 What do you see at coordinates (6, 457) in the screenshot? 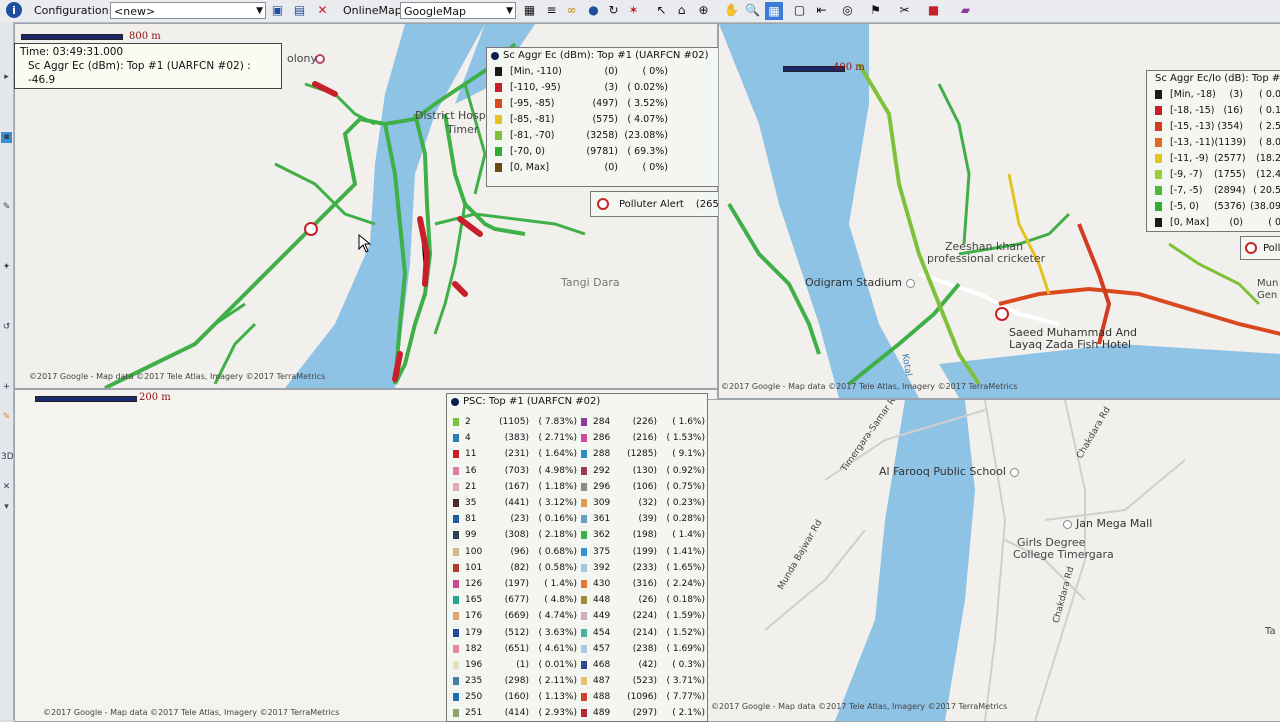
I see `tool-icon: 3D` at bounding box center [6, 457].